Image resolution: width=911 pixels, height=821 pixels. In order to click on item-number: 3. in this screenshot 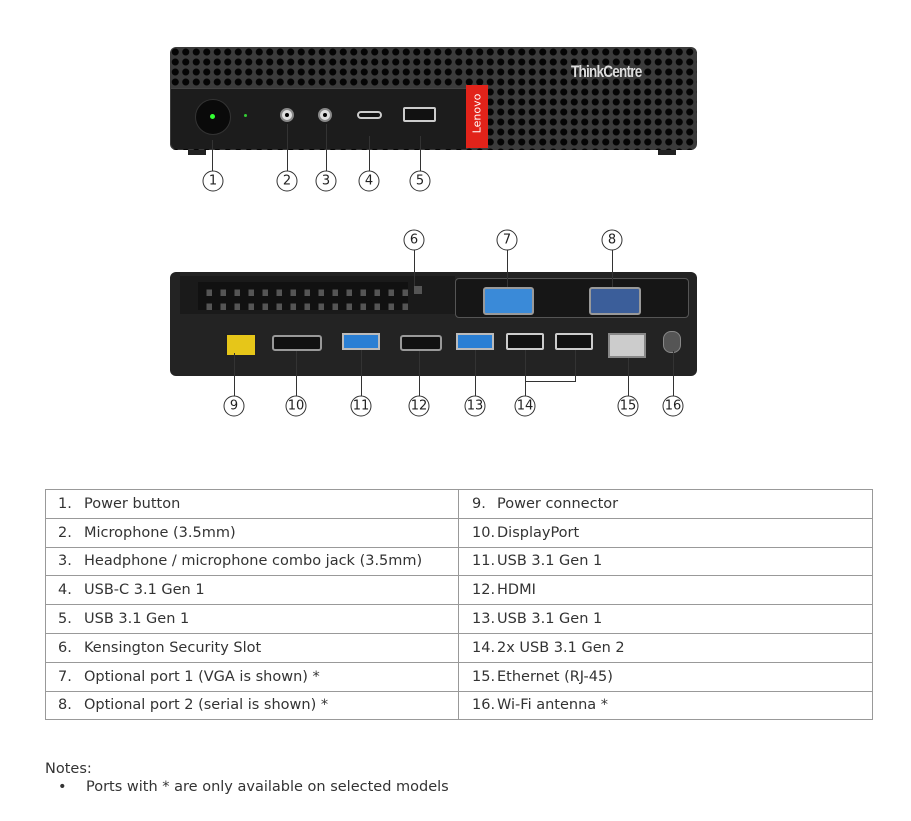, I will do `click(65, 561)`.